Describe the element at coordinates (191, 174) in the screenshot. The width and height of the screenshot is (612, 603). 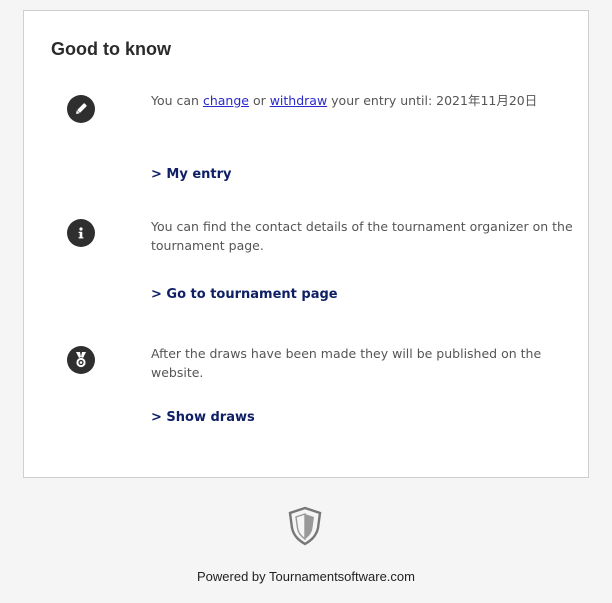
I see `my-entry-link: > My entry` at that location.